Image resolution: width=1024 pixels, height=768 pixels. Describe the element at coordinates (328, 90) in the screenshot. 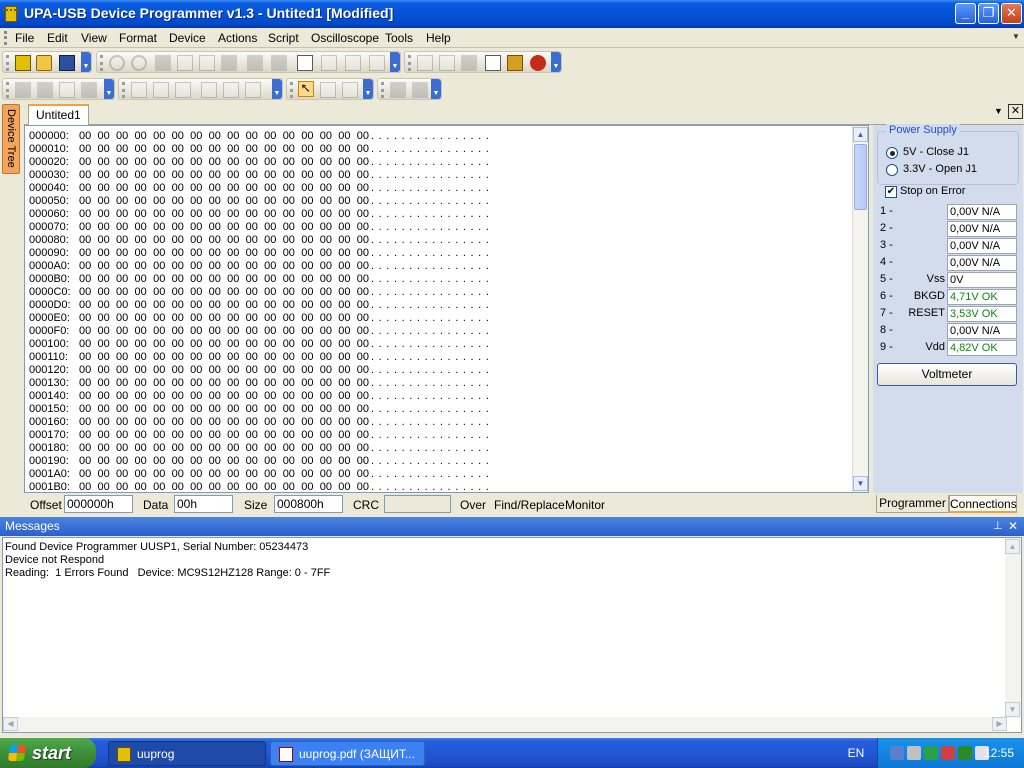

I see `zoom-icon` at that location.